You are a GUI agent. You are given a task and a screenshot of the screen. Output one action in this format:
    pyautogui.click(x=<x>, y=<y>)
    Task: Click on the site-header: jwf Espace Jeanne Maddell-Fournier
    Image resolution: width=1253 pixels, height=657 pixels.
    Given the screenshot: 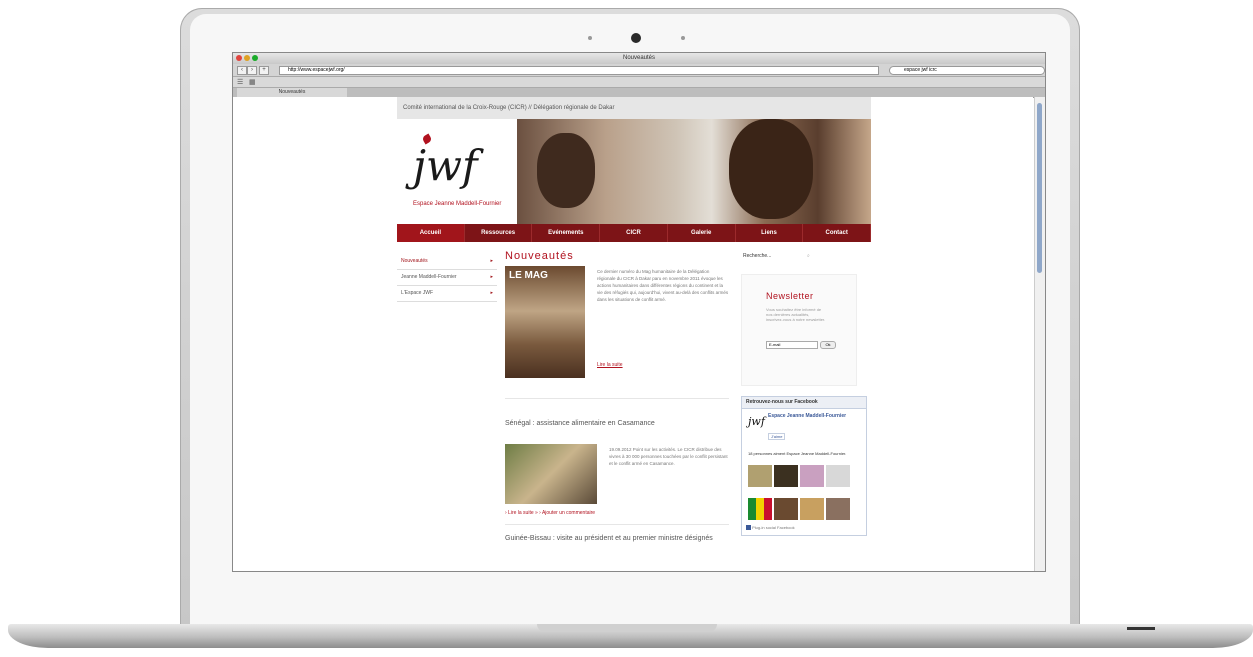 What is the action you would take?
    pyautogui.click(x=634, y=171)
    